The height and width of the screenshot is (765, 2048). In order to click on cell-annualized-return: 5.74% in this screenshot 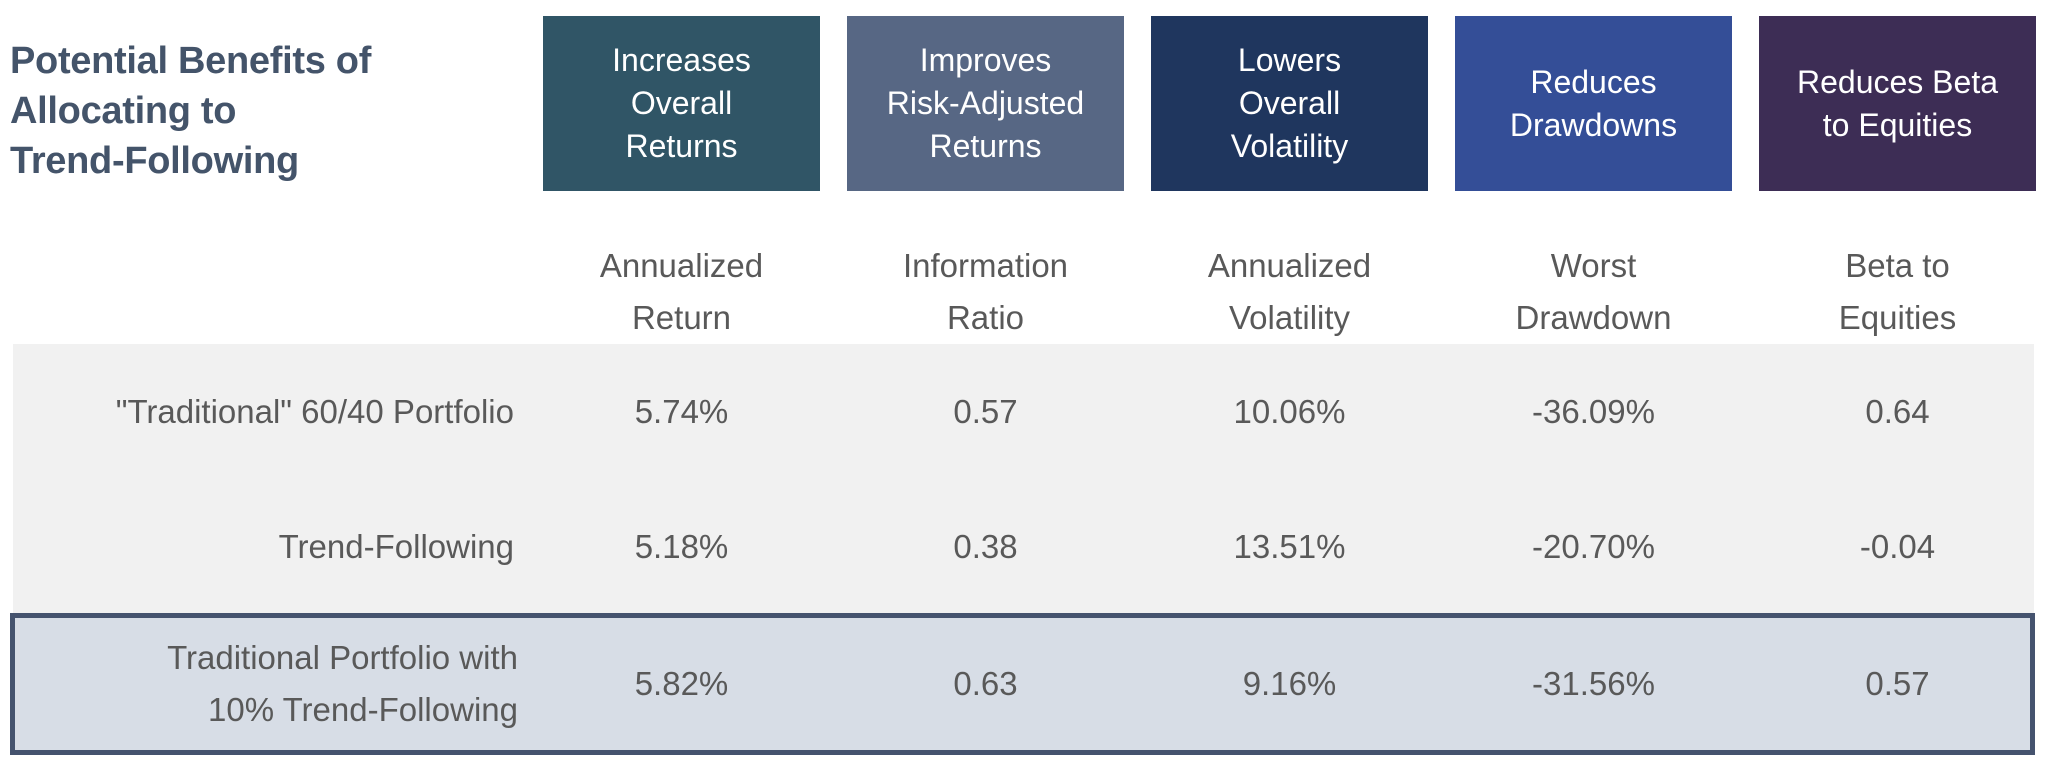, I will do `click(681, 411)`.